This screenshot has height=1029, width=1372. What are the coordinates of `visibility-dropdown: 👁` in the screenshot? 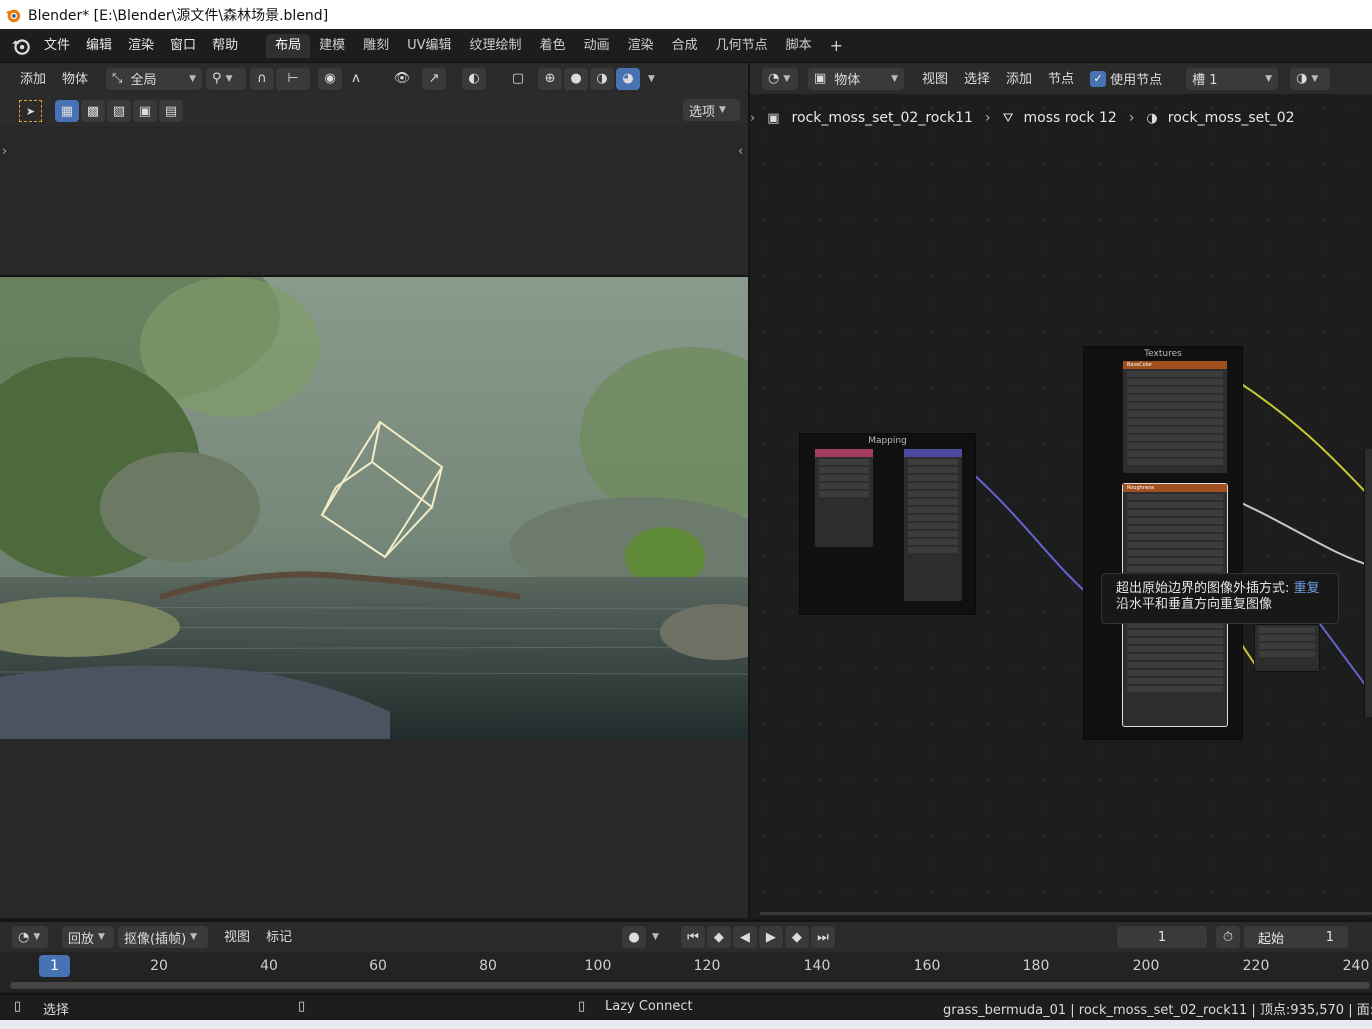 It's located at (402, 79).